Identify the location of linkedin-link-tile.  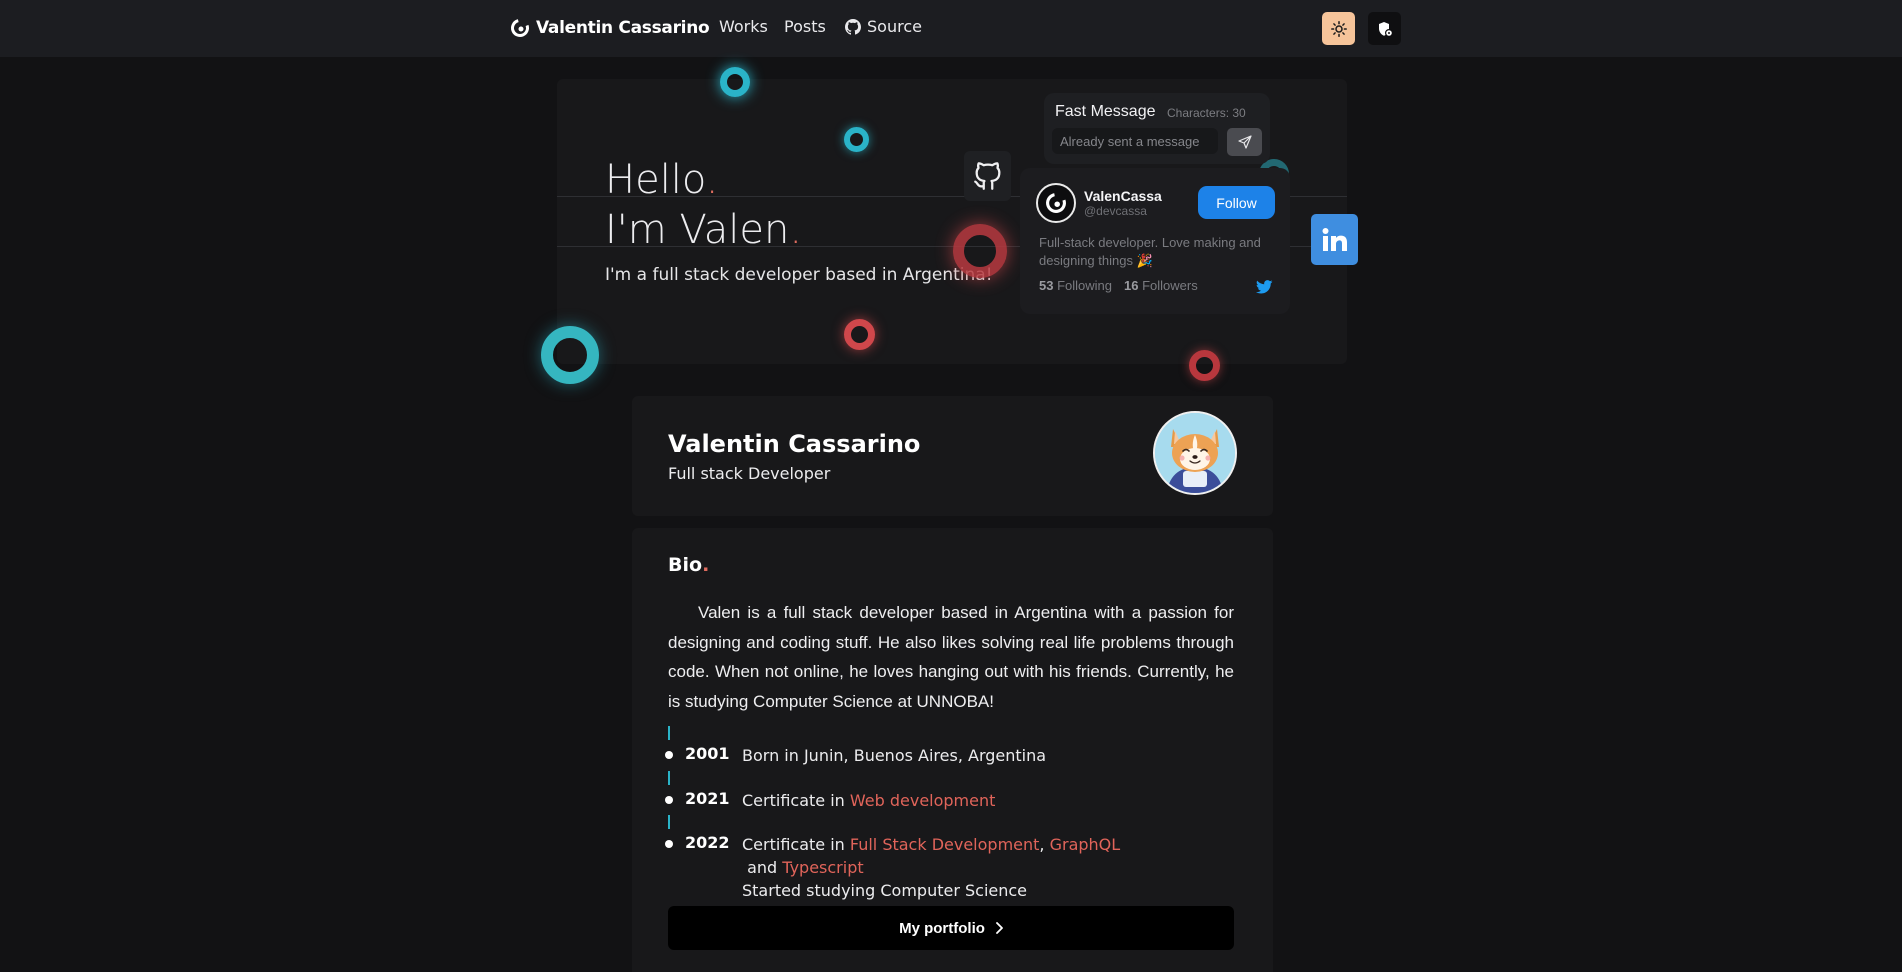
(1334, 239).